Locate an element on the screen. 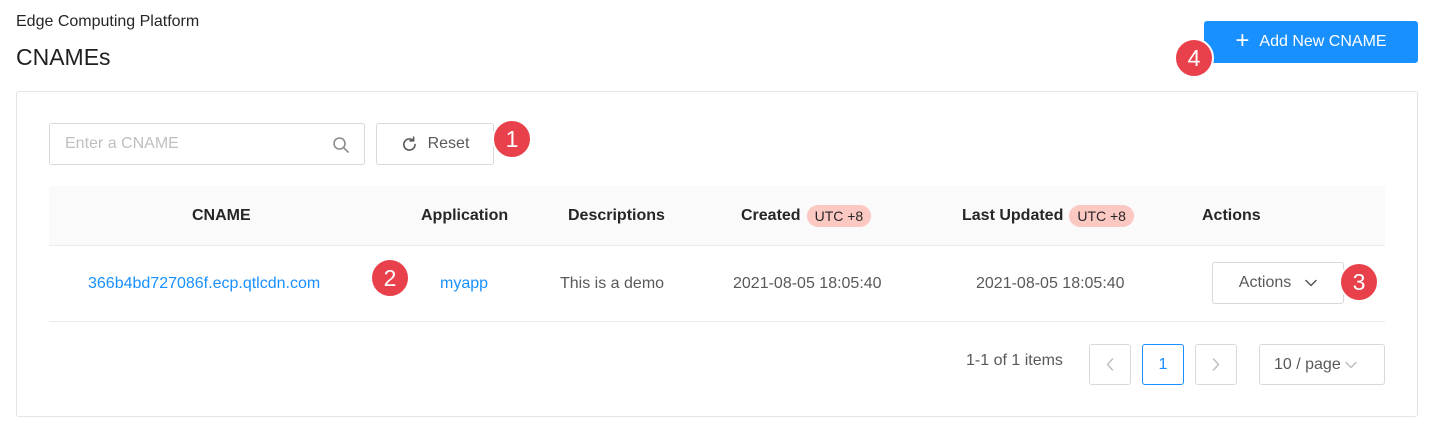  chevron-right-icon is located at coordinates (1216, 364).